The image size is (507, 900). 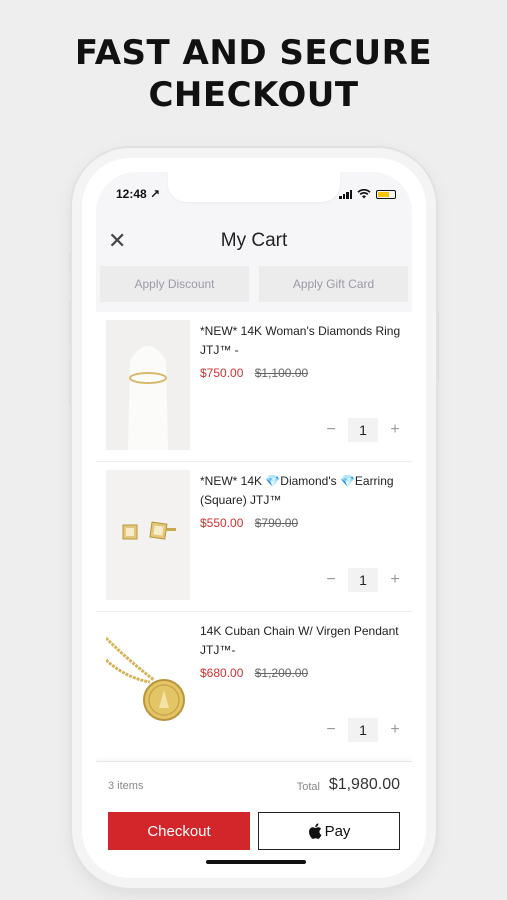 I want to click on original-price: $790.00, so click(x=276, y=523).